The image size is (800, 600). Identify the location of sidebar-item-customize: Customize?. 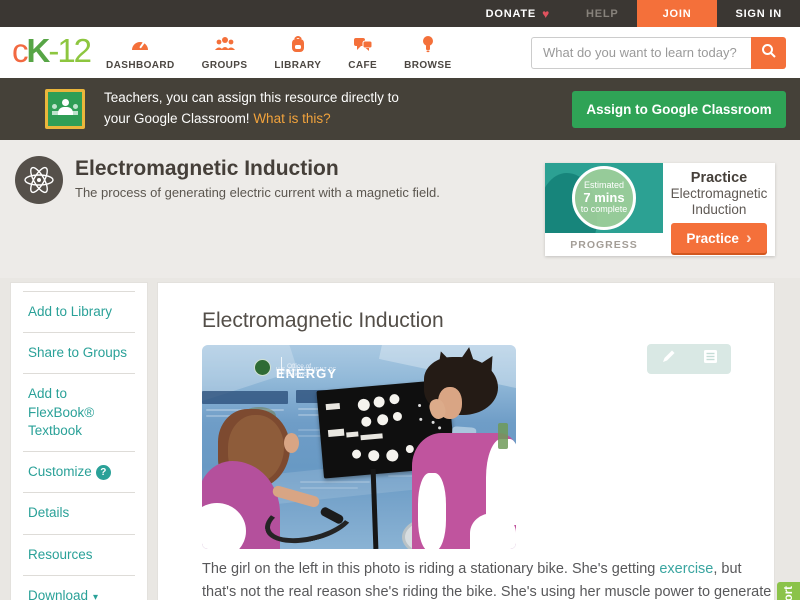
(79, 473).